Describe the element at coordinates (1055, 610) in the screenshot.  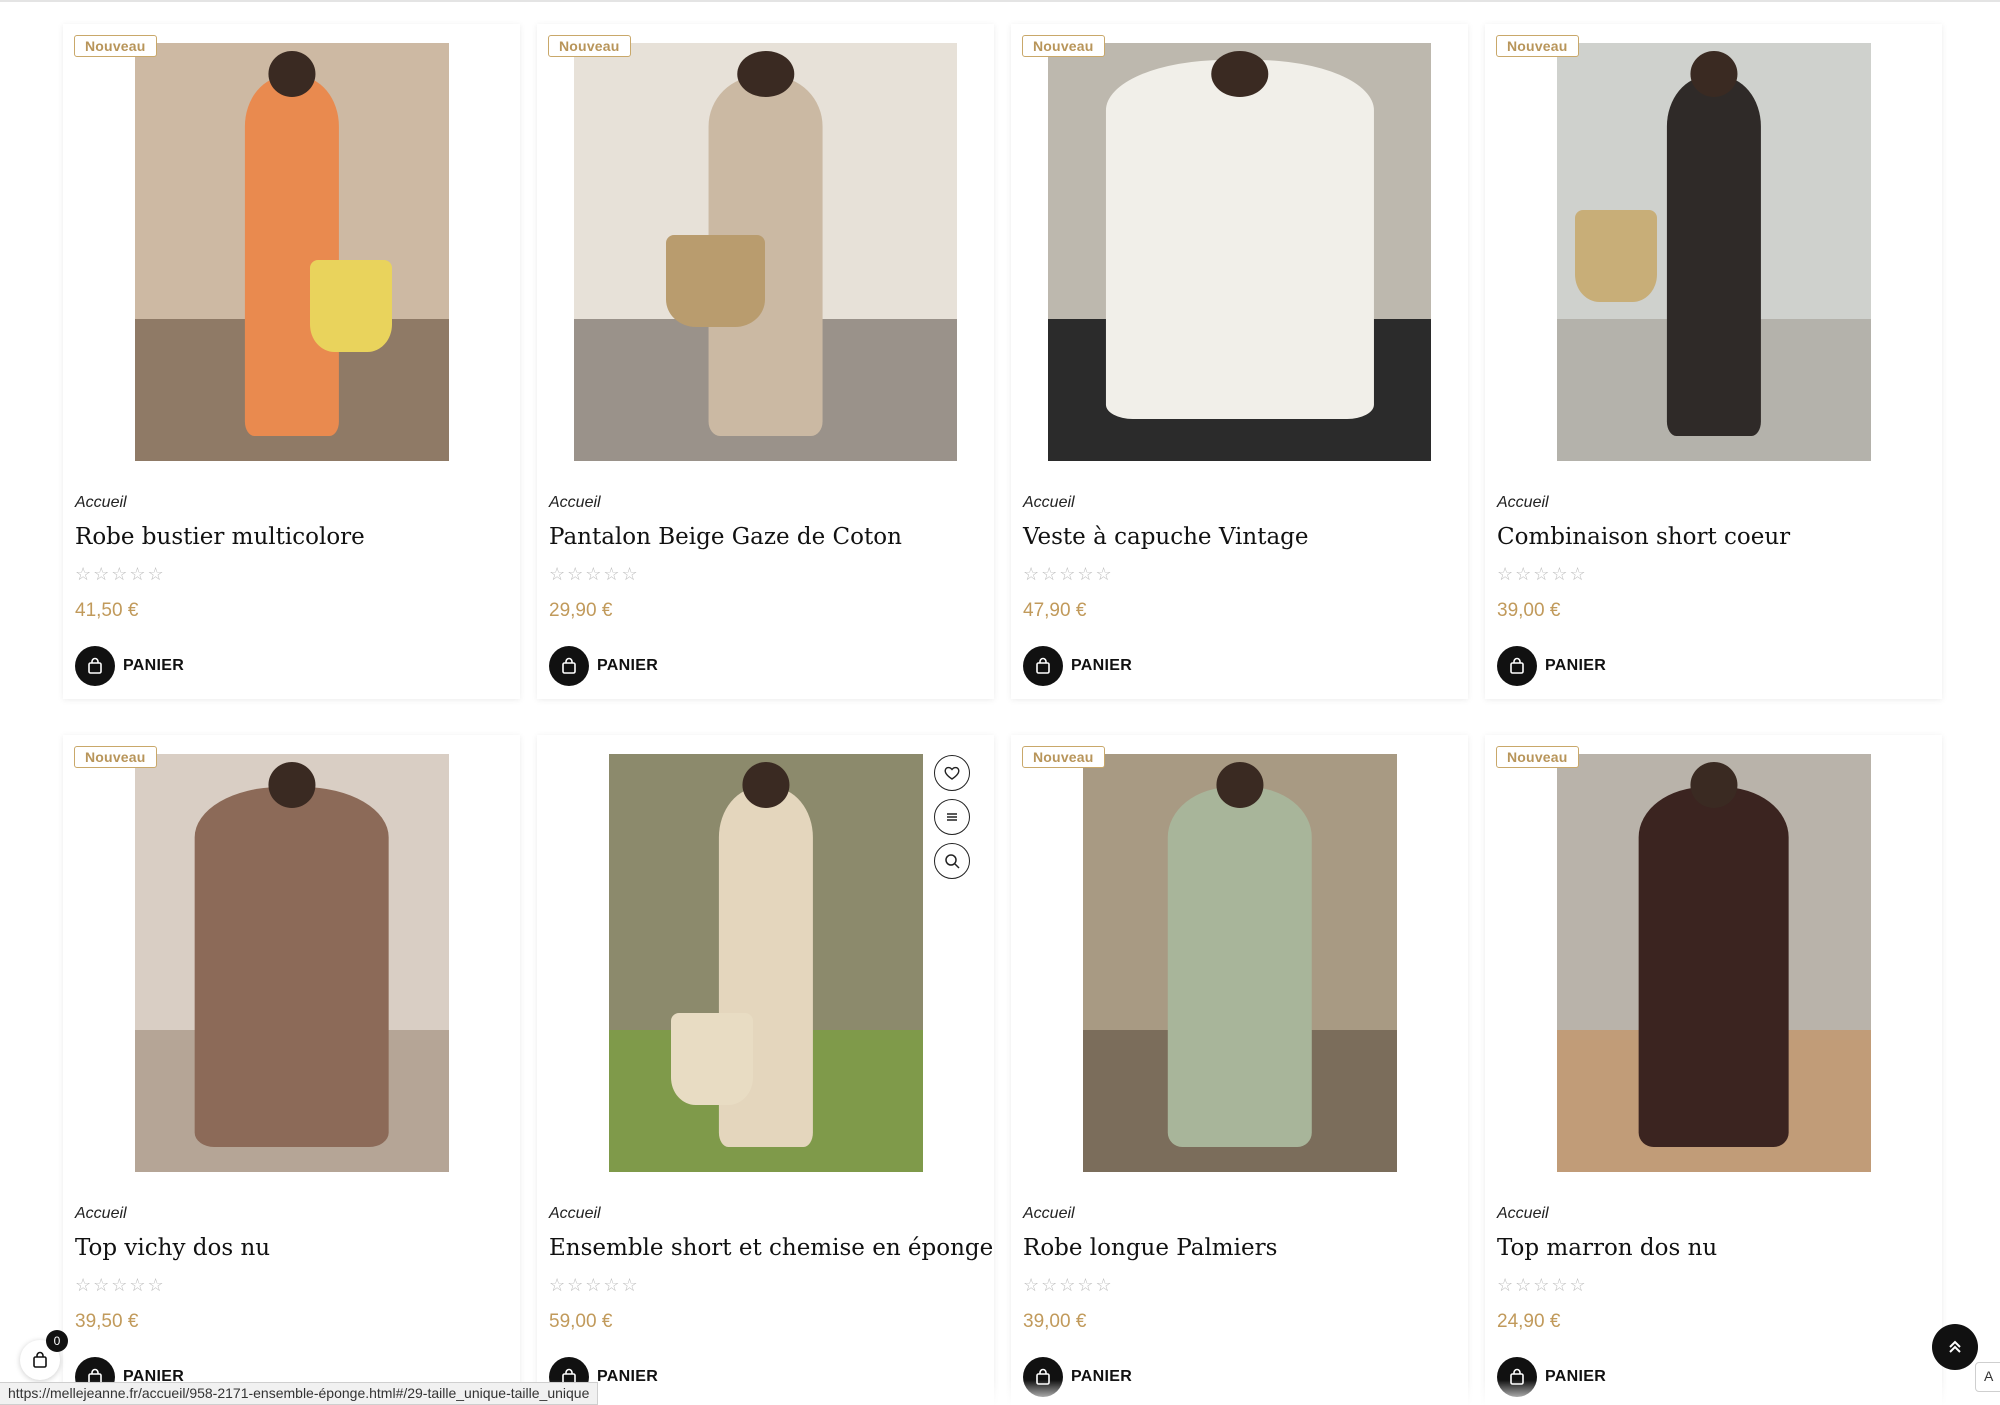
I see `product-price: 47,90 €` at that location.